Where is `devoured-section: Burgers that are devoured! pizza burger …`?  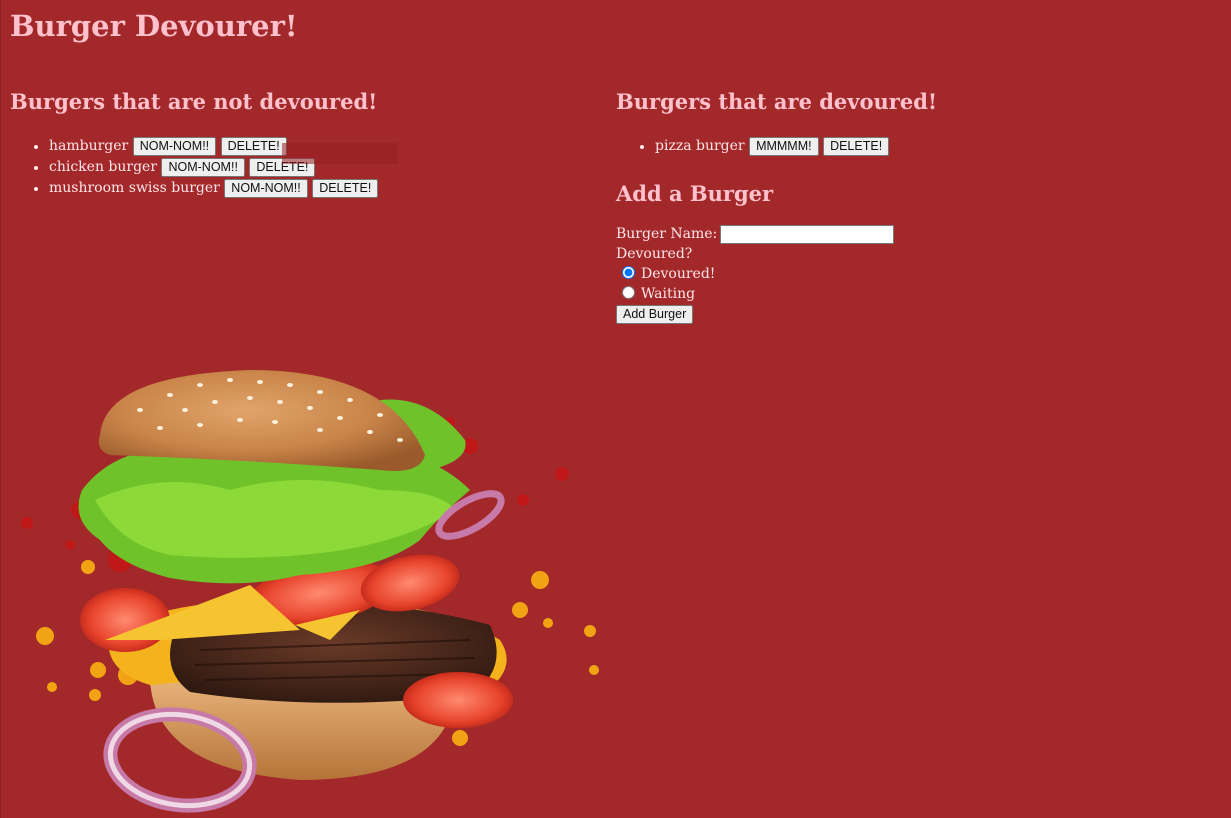
devoured-section: Burgers that are devoured! pizza burger … is located at coordinates (916, 206).